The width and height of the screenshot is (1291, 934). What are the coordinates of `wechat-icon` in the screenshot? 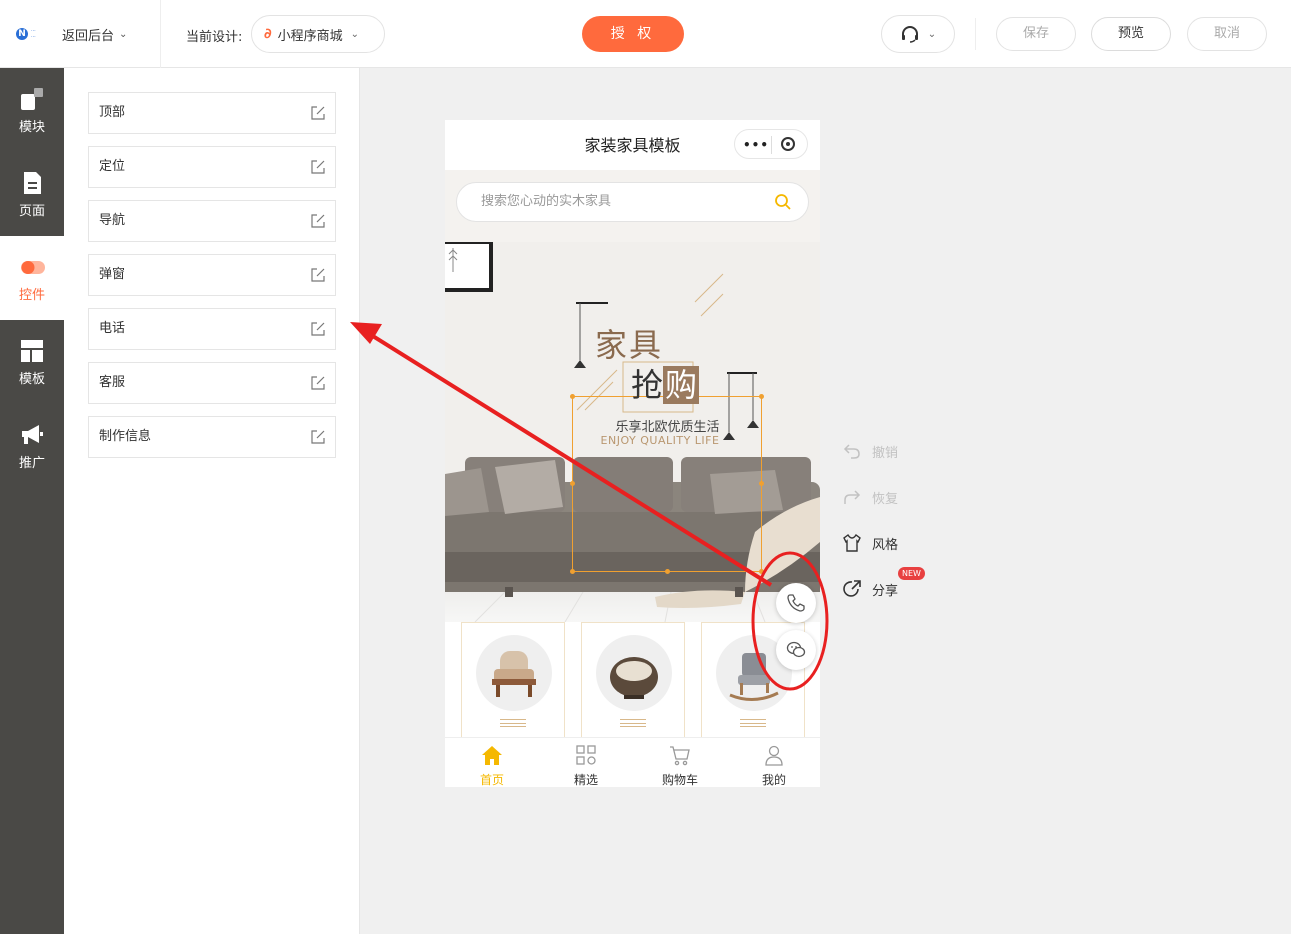 It's located at (796, 649).